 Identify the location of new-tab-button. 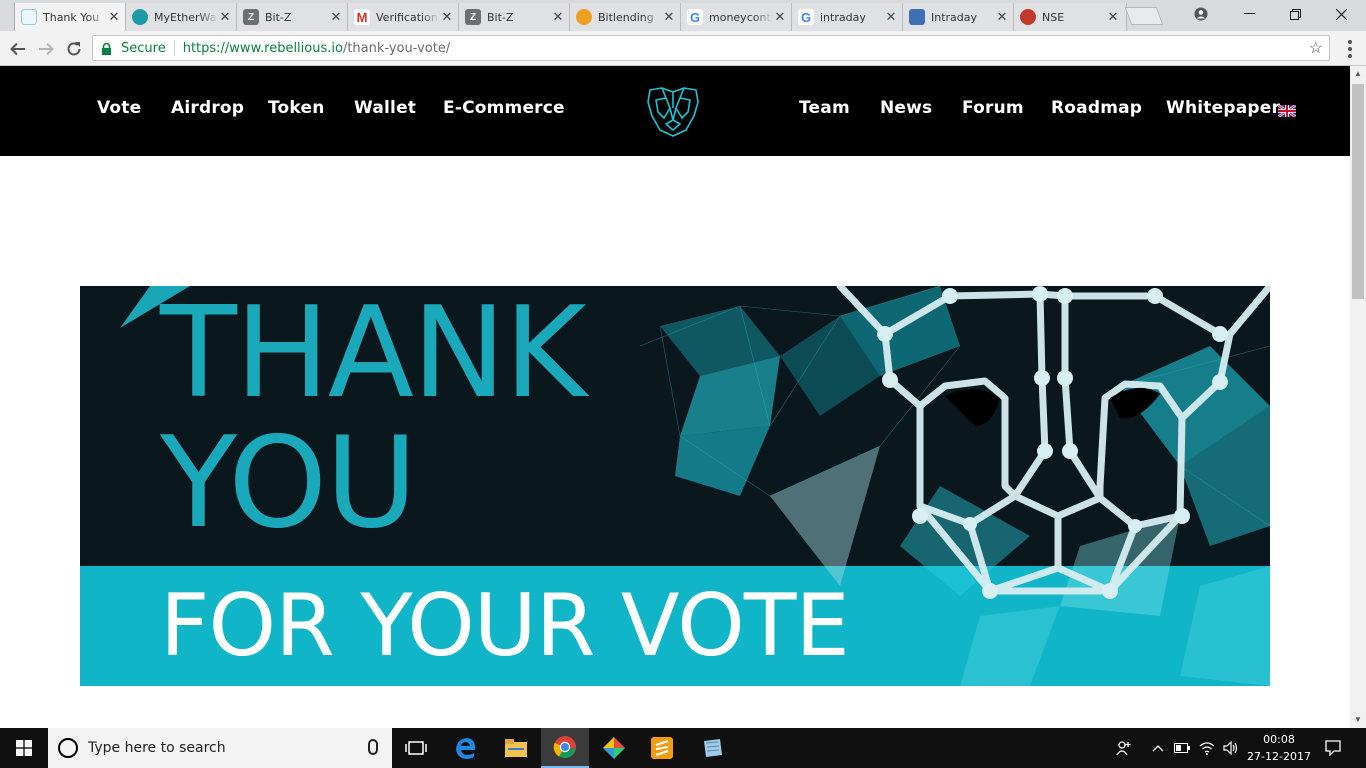
(1144, 16).